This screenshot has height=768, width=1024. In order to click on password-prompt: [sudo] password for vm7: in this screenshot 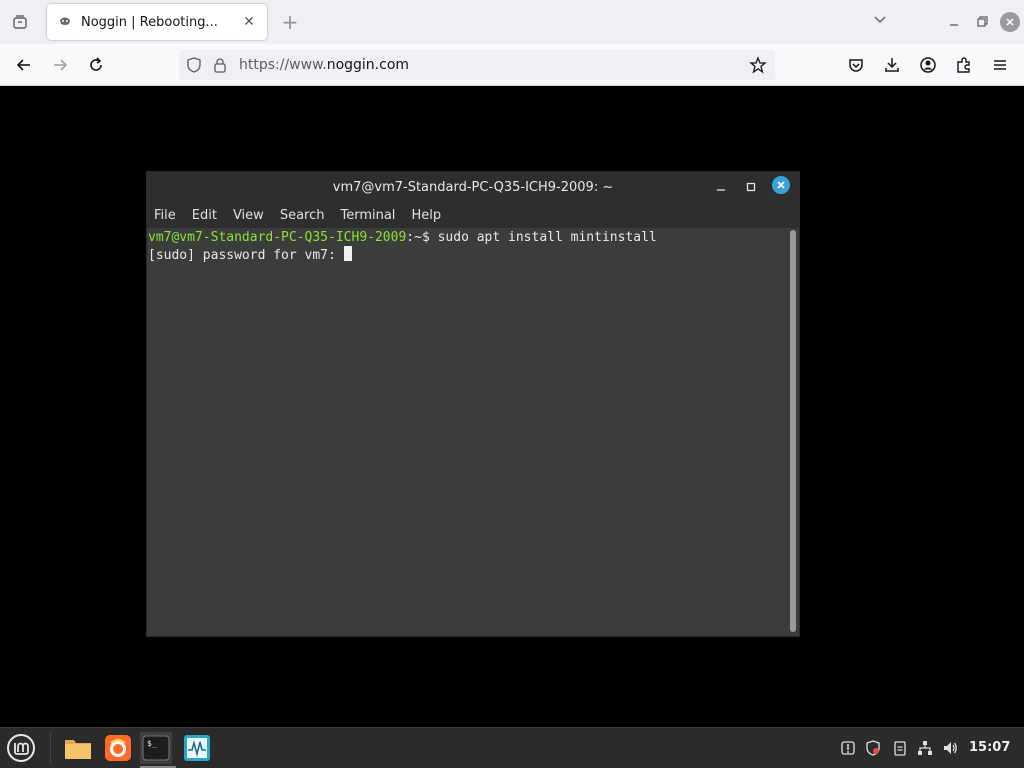, I will do `click(246, 255)`.